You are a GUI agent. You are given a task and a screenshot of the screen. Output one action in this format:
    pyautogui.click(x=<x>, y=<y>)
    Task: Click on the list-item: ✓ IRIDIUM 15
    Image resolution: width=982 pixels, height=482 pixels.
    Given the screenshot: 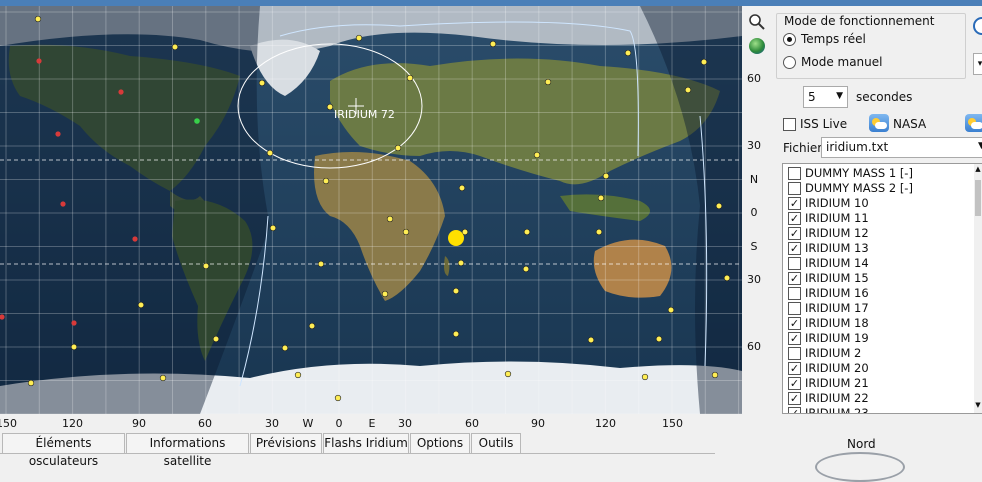 What is the action you would take?
    pyautogui.click(x=881, y=278)
    